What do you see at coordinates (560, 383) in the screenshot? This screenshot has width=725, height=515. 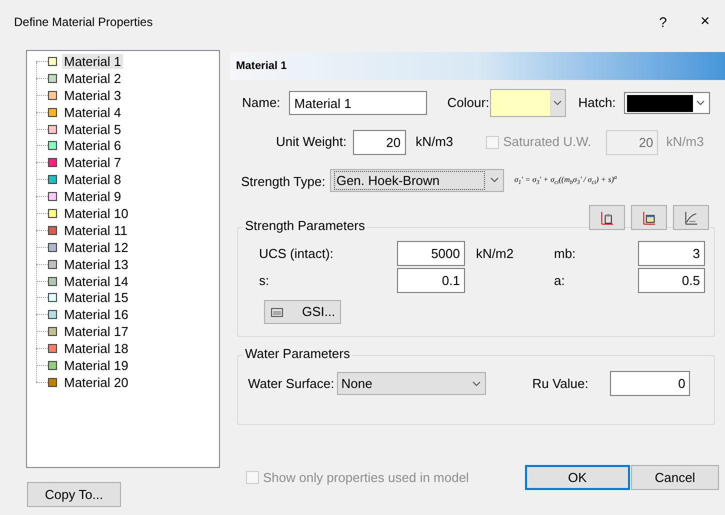 I see `ru-label: Ru Value:` at bounding box center [560, 383].